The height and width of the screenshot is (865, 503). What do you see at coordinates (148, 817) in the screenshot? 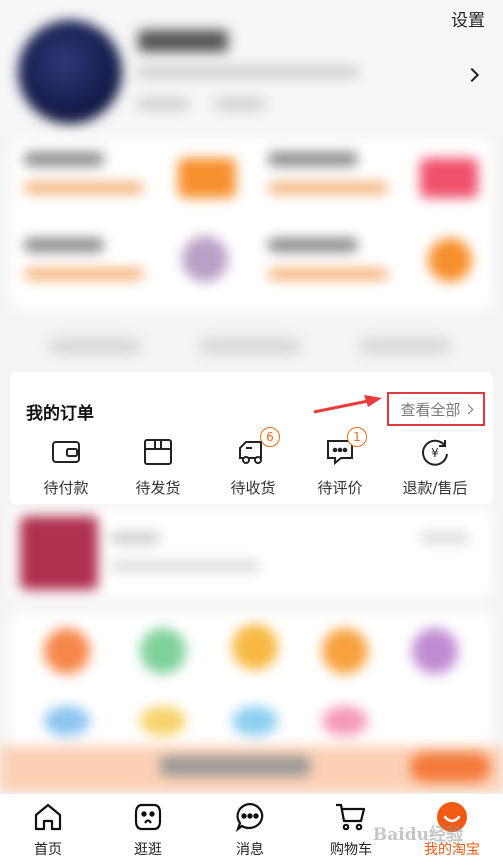
I see `stroll-icon` at bounding box center [148, 817].